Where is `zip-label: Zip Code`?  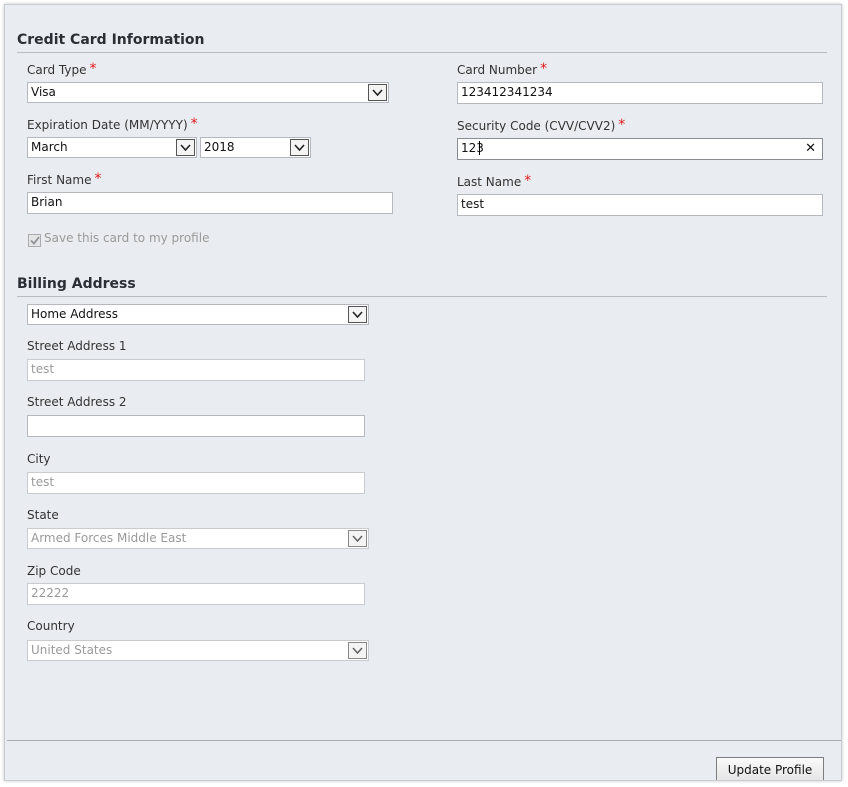 zip-label: Zip Code is located at coordinates (54, 571).